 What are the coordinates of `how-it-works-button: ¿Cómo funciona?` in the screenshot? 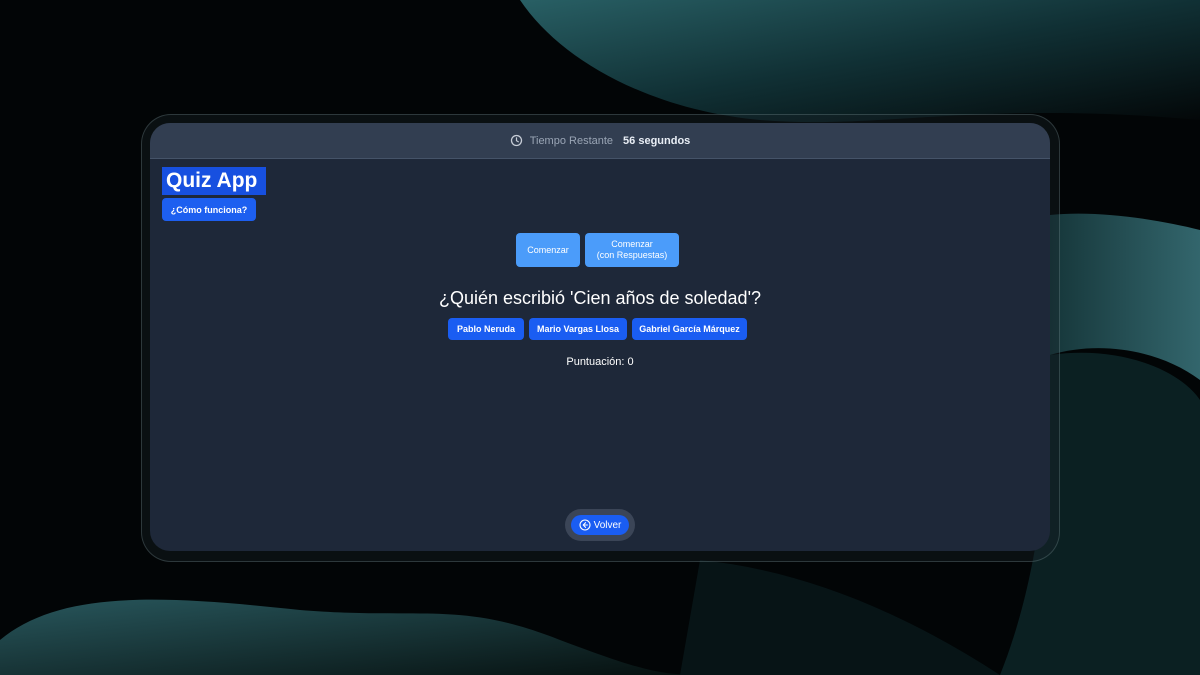 It's located at (209, 209).